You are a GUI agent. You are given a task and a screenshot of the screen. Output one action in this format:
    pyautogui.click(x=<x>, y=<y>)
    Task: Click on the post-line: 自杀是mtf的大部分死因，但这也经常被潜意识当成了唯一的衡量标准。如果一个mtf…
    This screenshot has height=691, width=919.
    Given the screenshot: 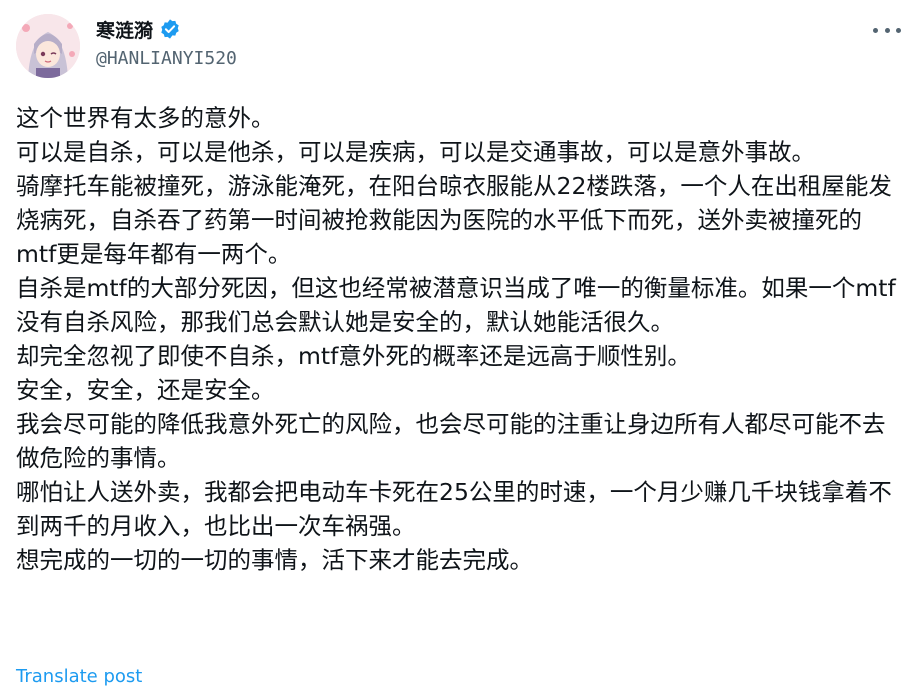 What is the action you would take?
    pyautogui.click(x=456, y=305)
    